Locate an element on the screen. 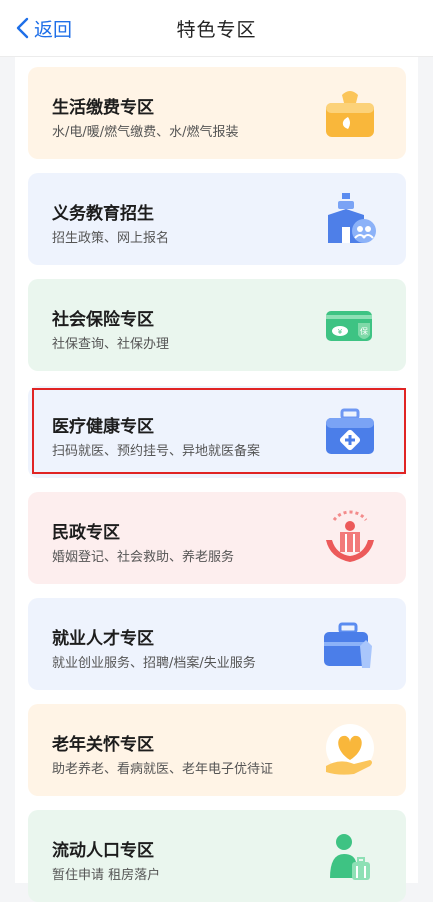  card-title: 就业人才专区 is located at coordinates (103, 639).